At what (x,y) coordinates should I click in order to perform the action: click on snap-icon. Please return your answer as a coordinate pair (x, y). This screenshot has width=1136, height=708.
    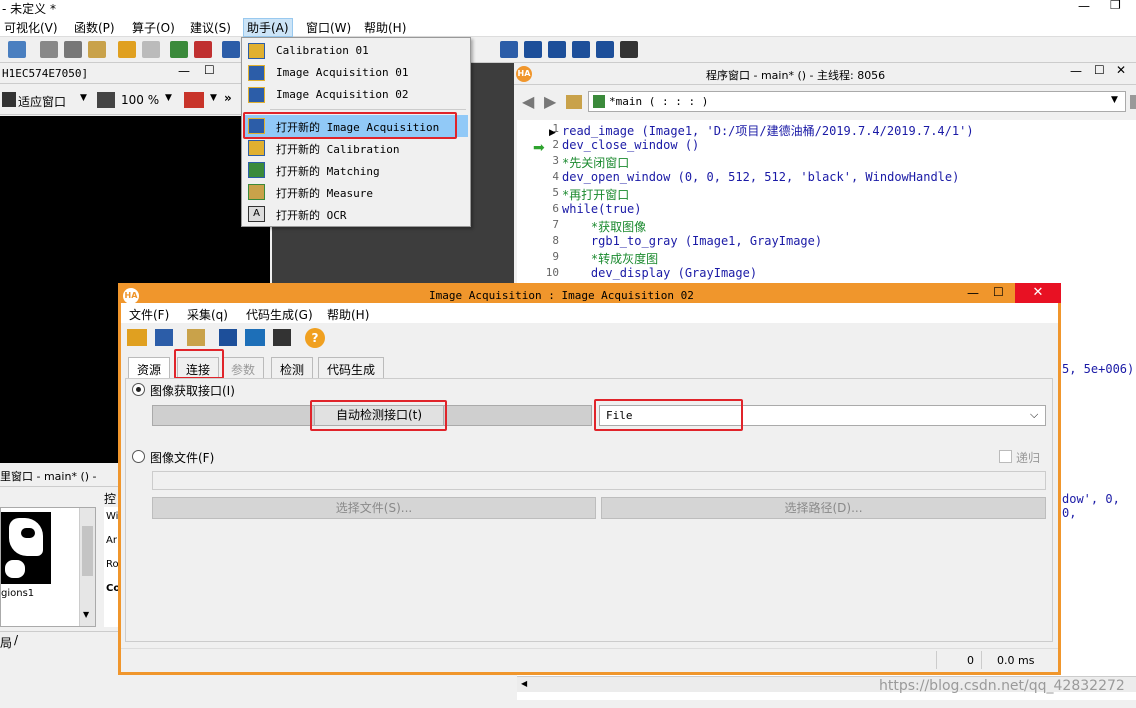
    Looking at the image, I should click on (255, 337).